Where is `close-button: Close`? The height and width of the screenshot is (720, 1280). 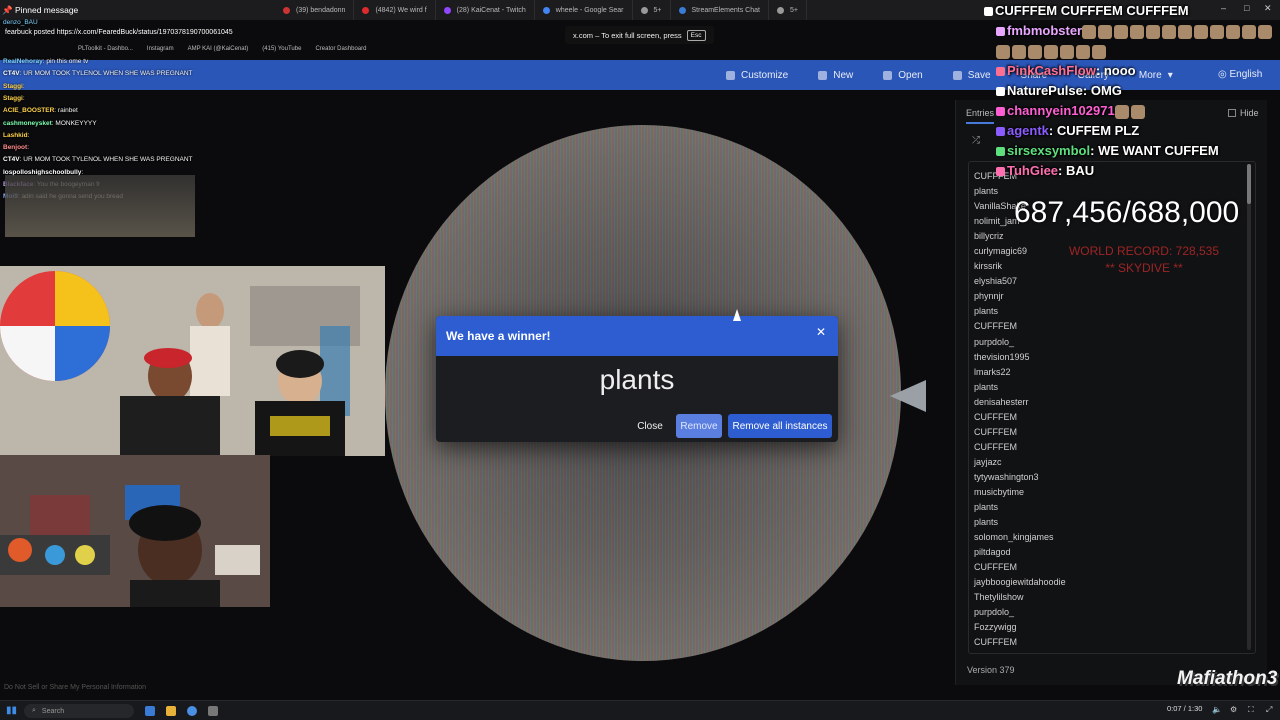 close-button: Close is located at coordinates (650, 426).